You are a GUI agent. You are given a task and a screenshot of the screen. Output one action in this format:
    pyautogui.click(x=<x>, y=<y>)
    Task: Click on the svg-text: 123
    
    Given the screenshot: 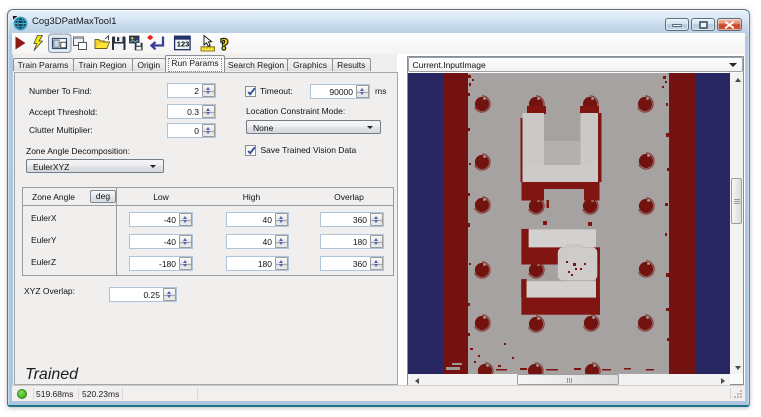 What is the action you would take?
    pyautogui.click(x=183, y=43)
    